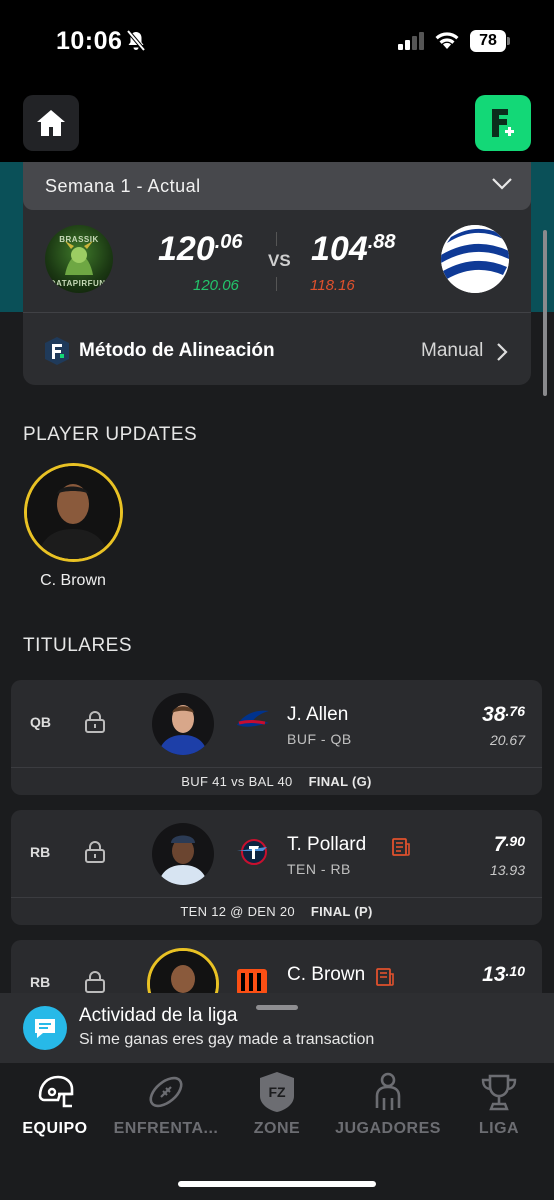 This screenshot has height=1200, width=554. Describe the element at coordinates (55, 1128) in the screenshot. I see `tab-label: EQUIPO` at that location.